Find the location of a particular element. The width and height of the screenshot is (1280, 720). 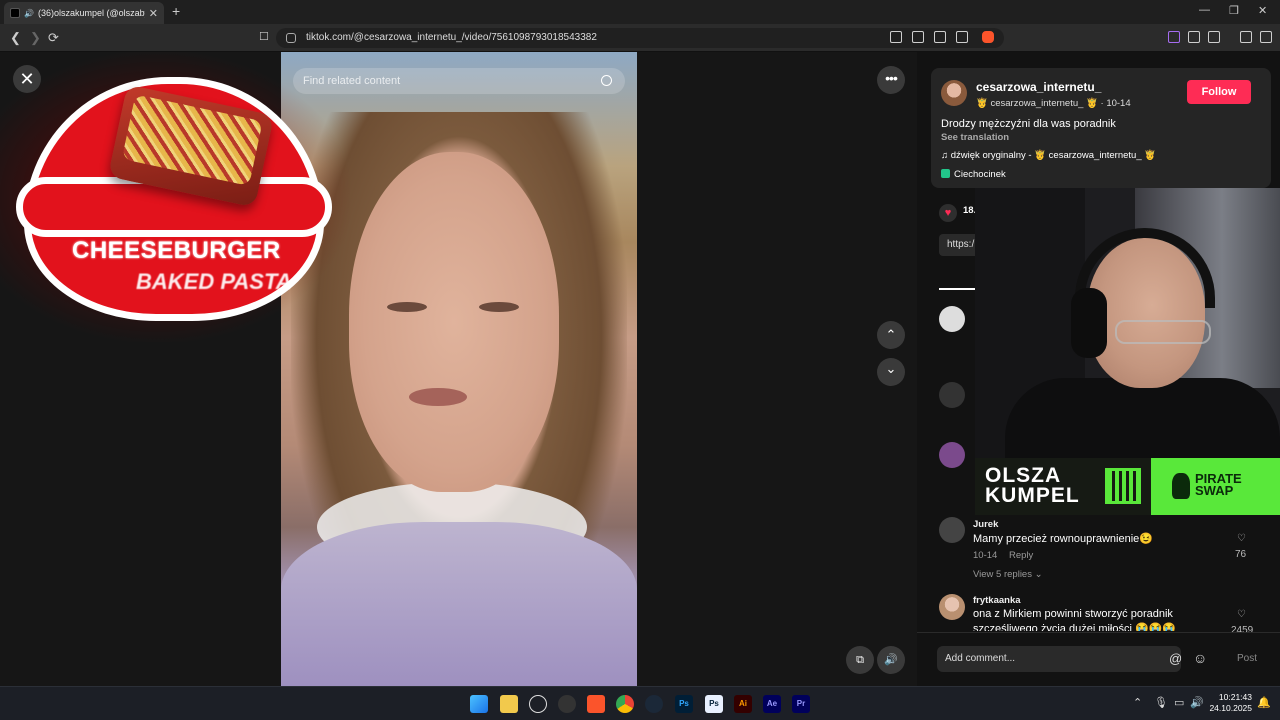

share-icon is located at coordinates (962, 37).